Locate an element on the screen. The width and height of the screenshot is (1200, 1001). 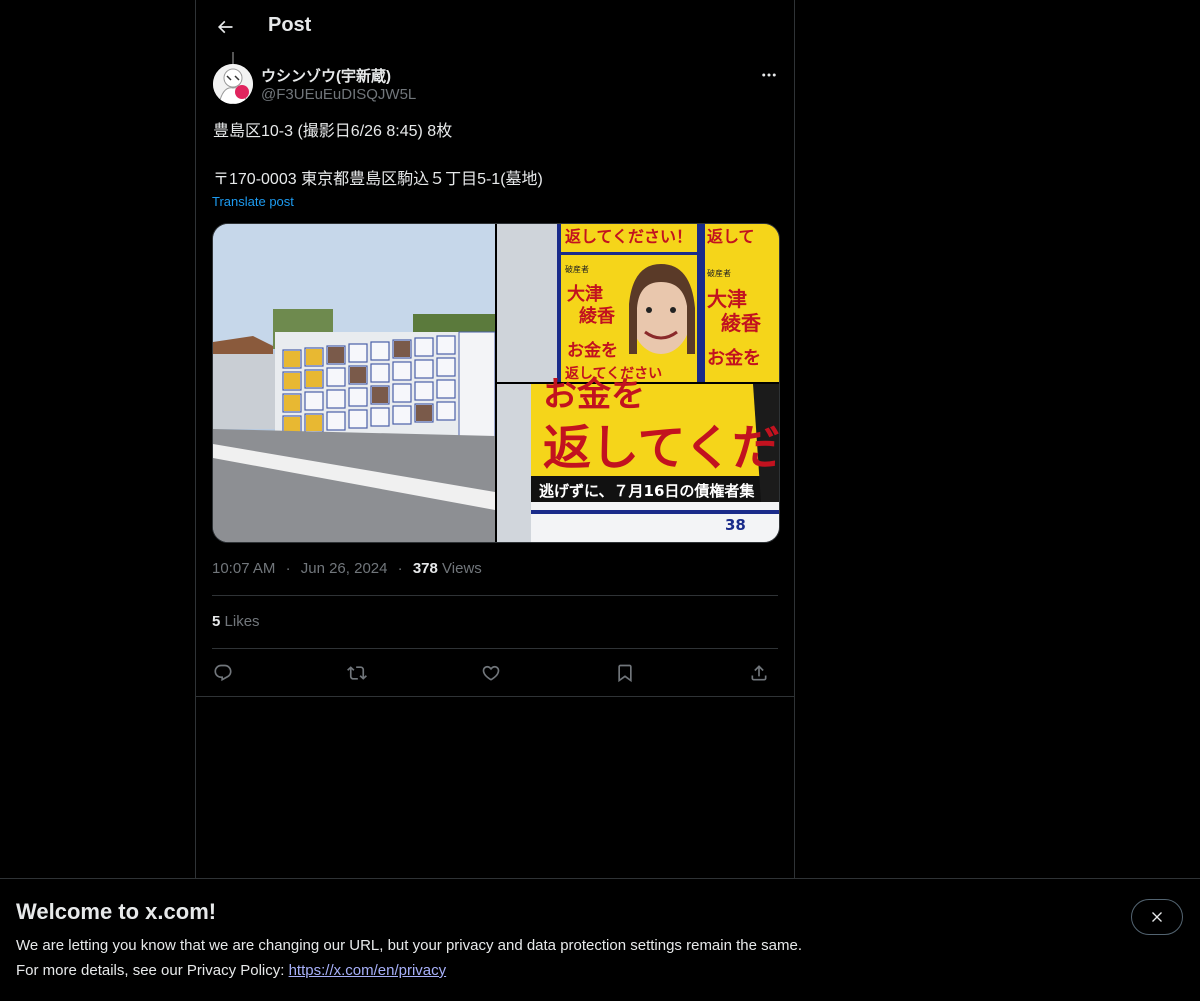
close-icon is located at coordinates (1157, 917).